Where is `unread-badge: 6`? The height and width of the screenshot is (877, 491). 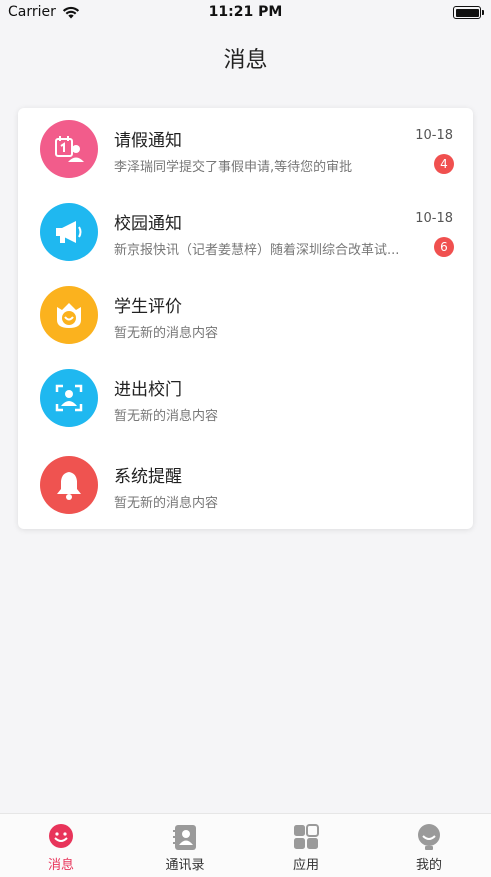
unread-badge: 6 is located at coordinates (444, 247).